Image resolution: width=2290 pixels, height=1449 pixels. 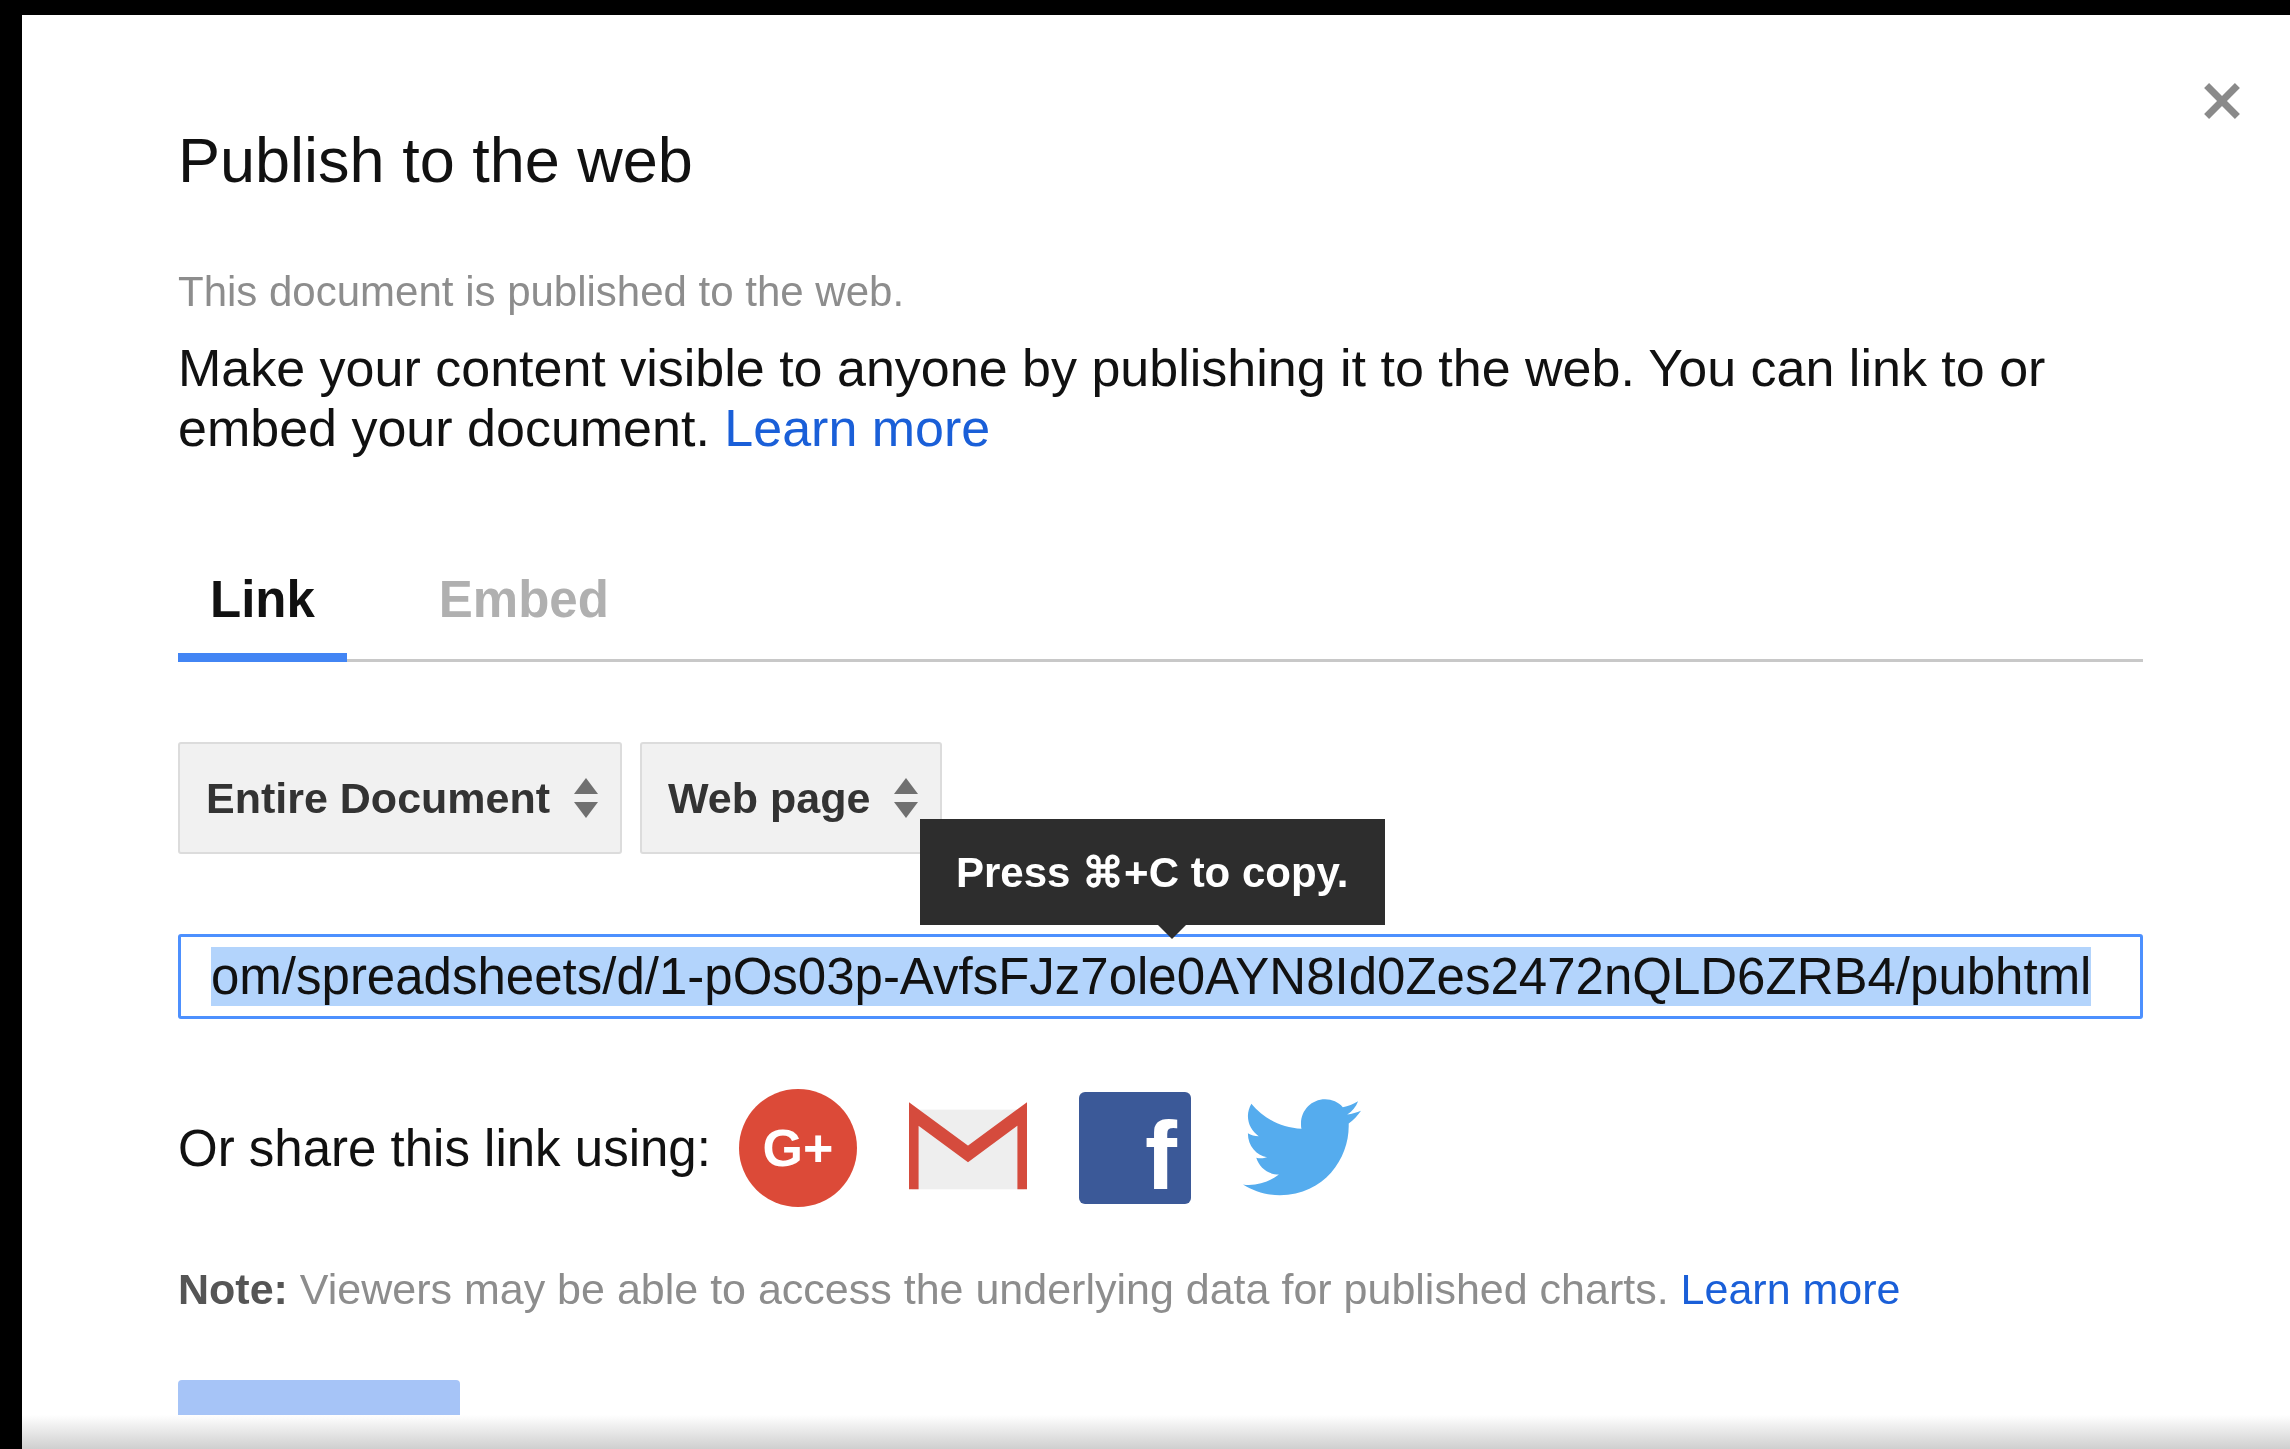 I want to click on facebook-icon: f, so click(x=1134, y=1148).